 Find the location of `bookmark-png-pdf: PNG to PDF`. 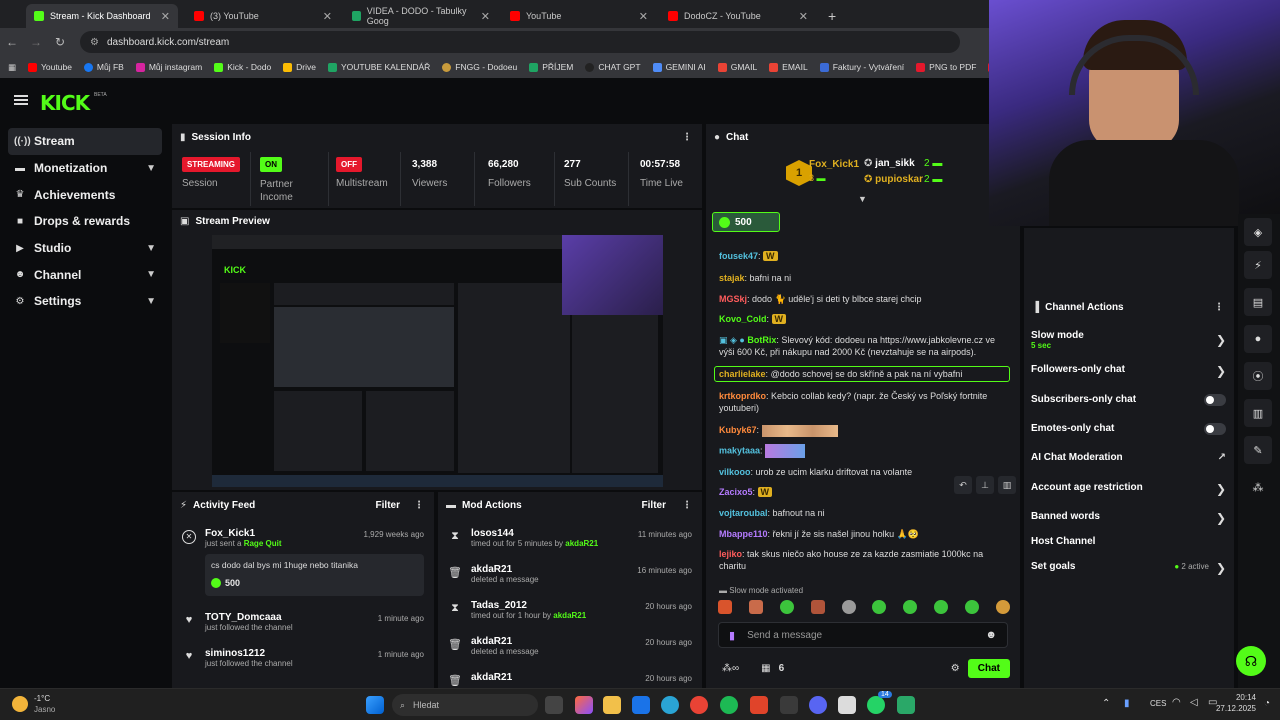

bookmark-png-pdf: PNG to PDF is located at coordinates (946, 67).